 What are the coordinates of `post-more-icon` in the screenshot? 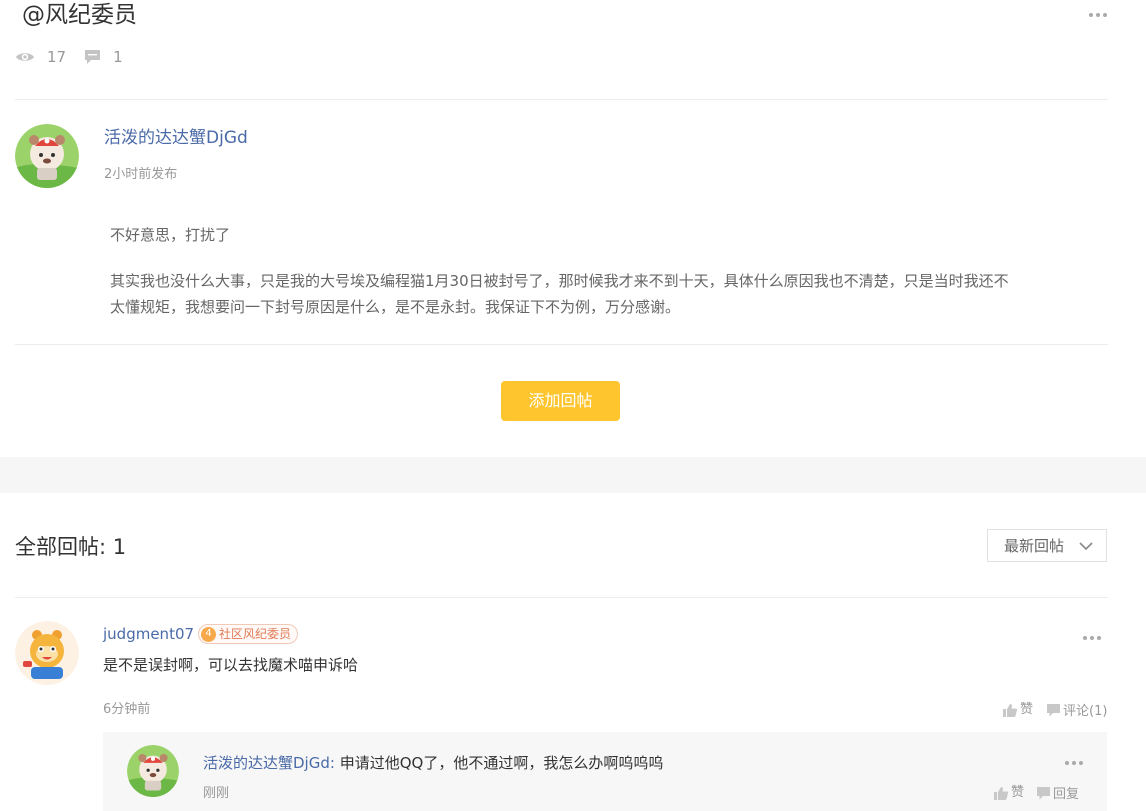 It's located at (1098, 13).